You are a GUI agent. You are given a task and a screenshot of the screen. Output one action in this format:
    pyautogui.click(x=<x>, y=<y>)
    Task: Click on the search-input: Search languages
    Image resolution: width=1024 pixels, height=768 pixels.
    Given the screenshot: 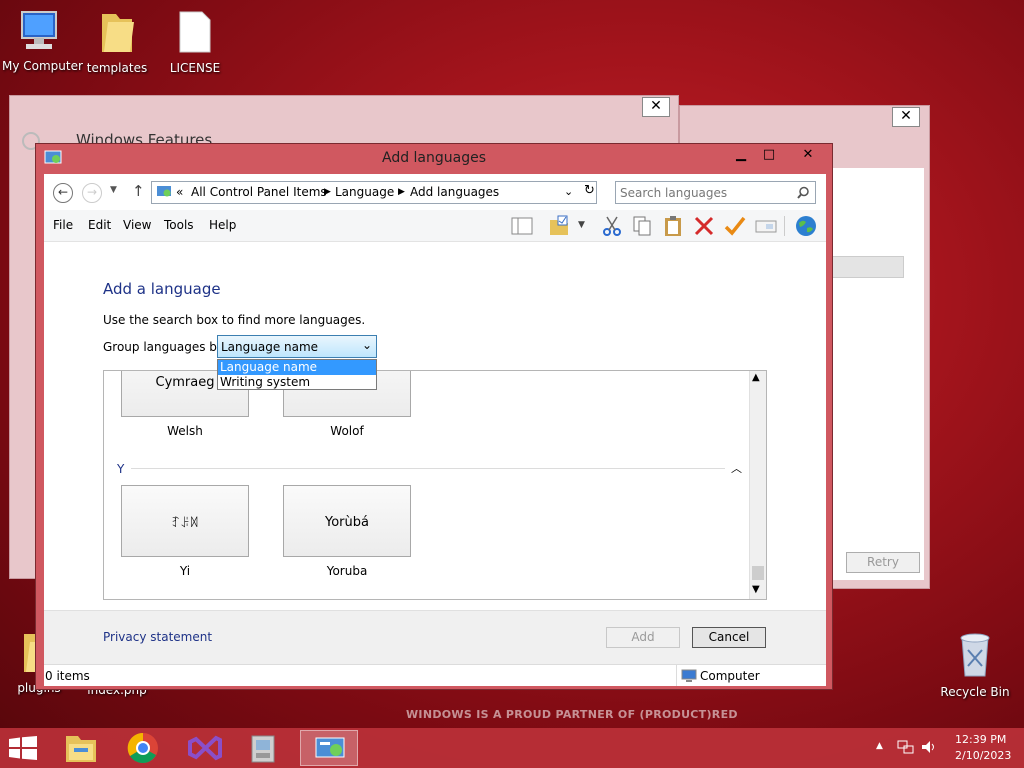 What is the action you would take?
    pyautogui.click(x=673, y=193)
    